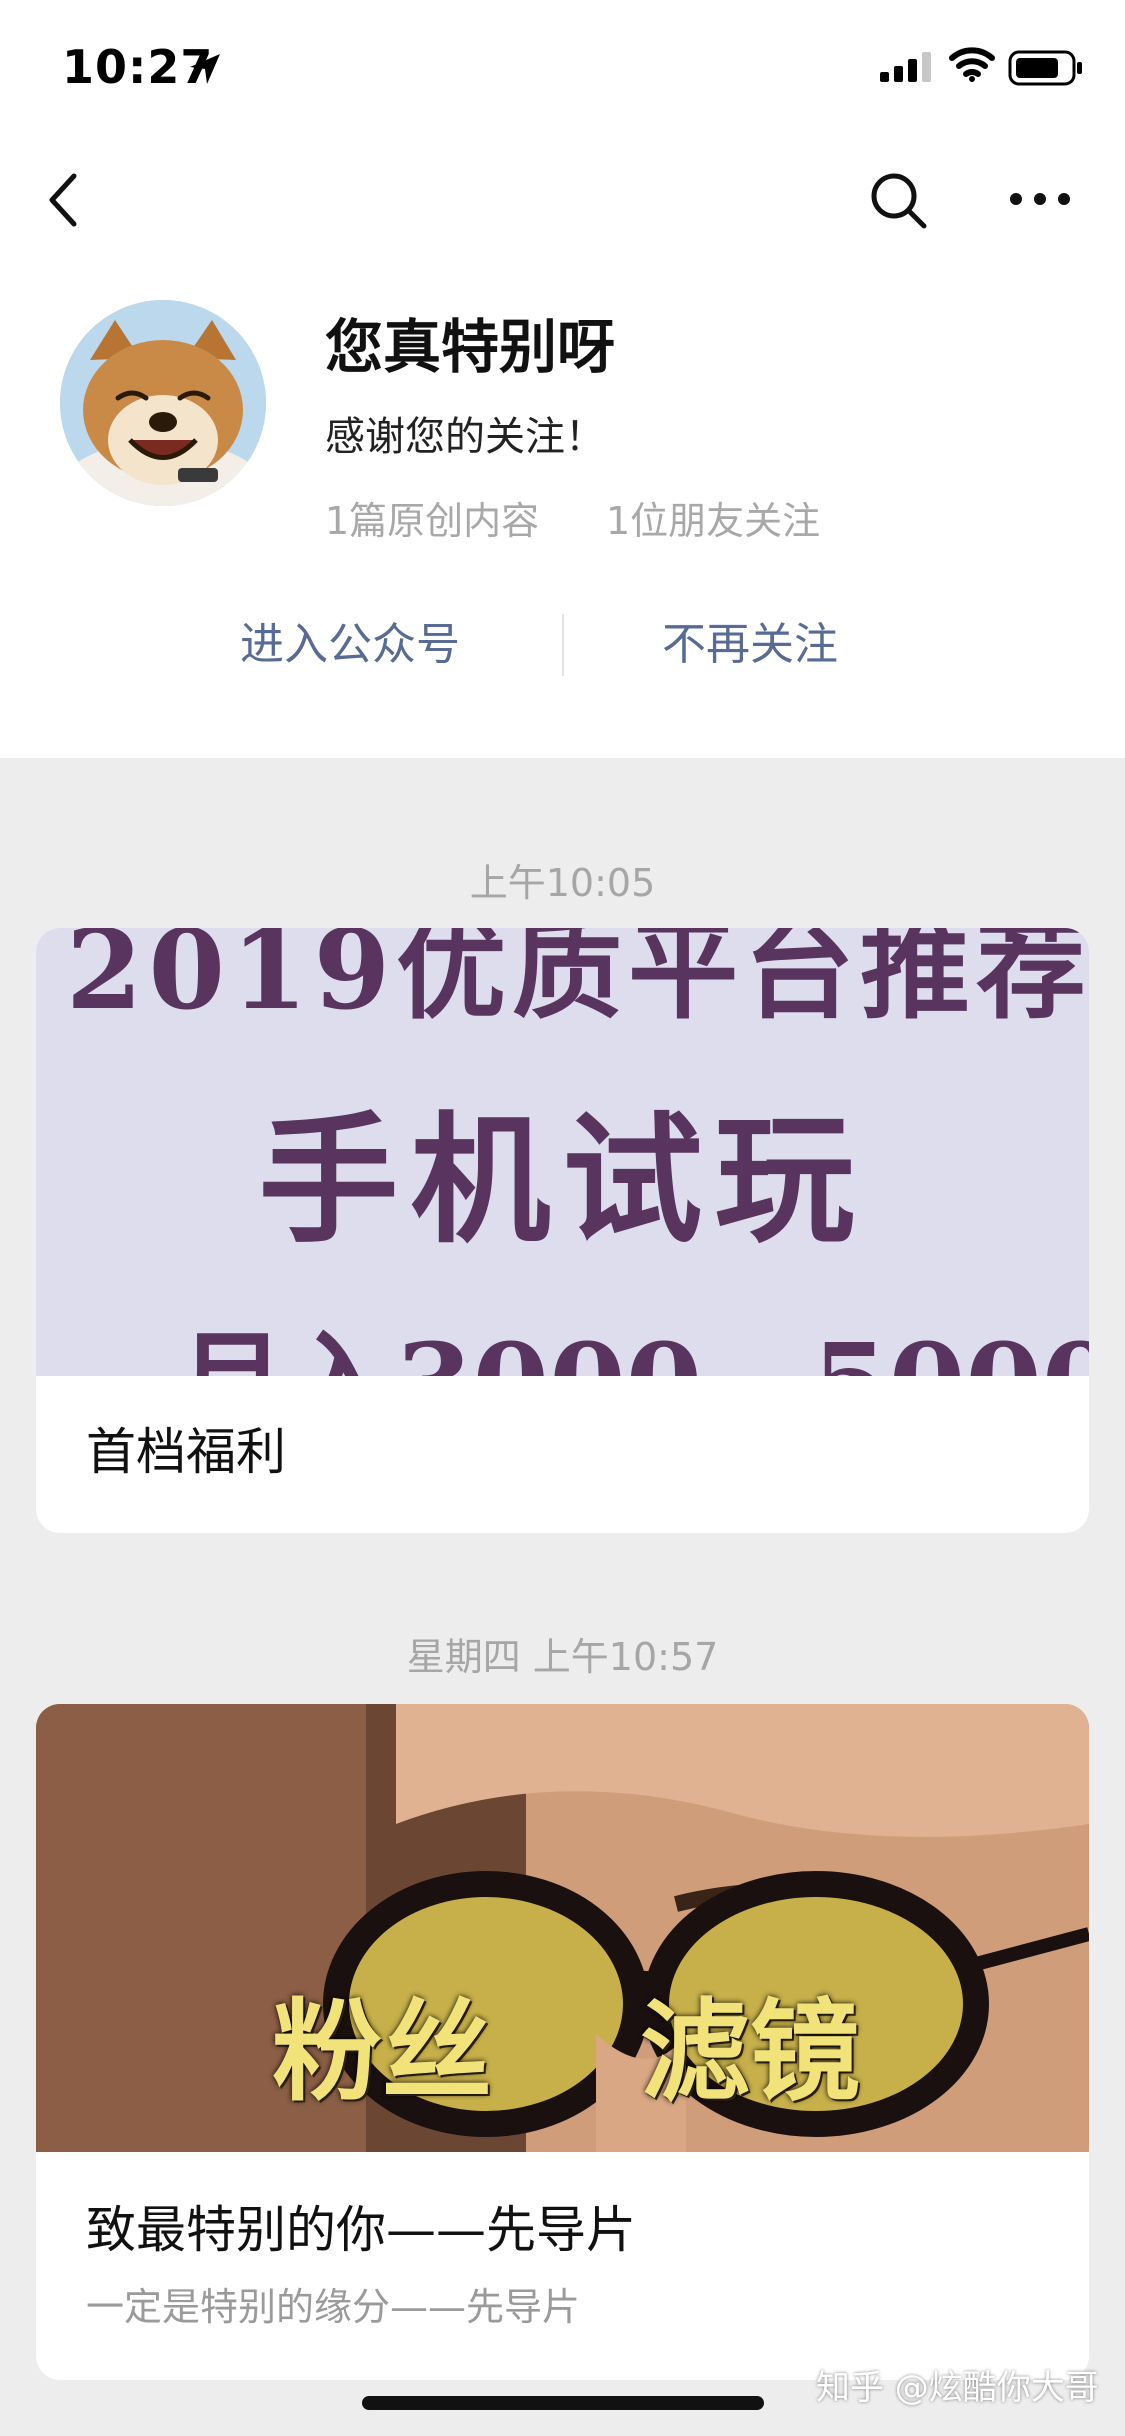  I want to click on cover-text-line: 2019优质平台推荐, so click(577, 981).